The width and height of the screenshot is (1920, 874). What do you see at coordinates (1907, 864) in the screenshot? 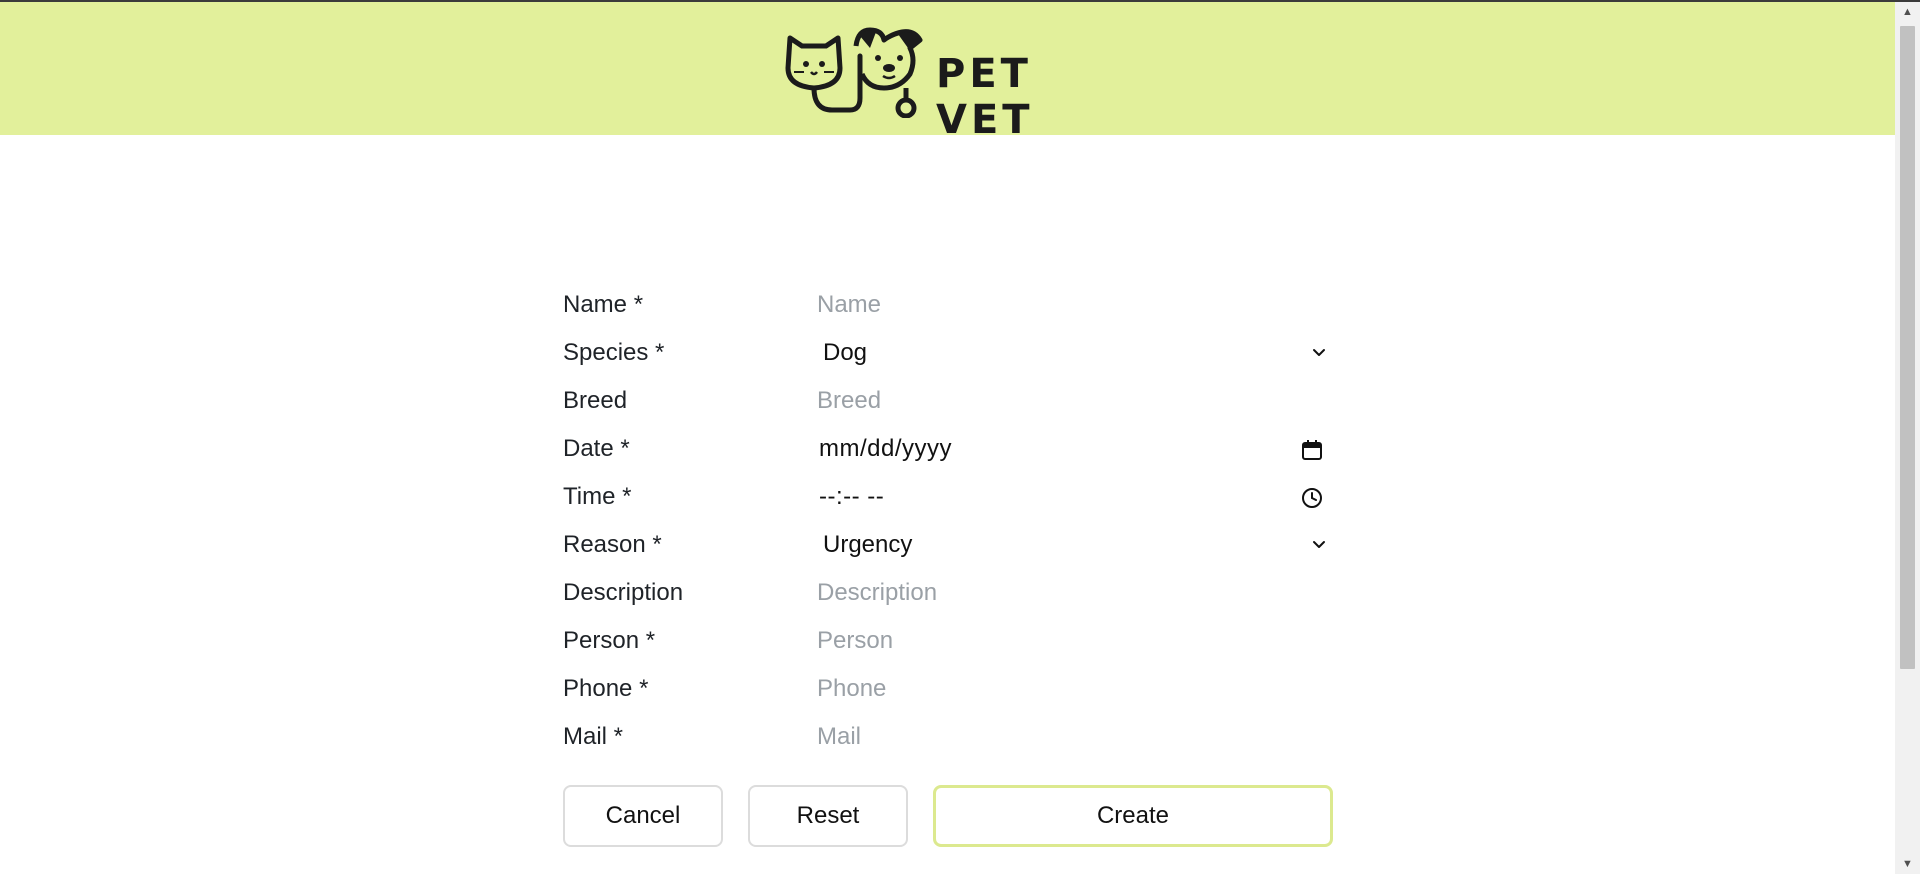
I see `scroll-down-arrow-icon: ▼` at bounding box center [1907, 864].